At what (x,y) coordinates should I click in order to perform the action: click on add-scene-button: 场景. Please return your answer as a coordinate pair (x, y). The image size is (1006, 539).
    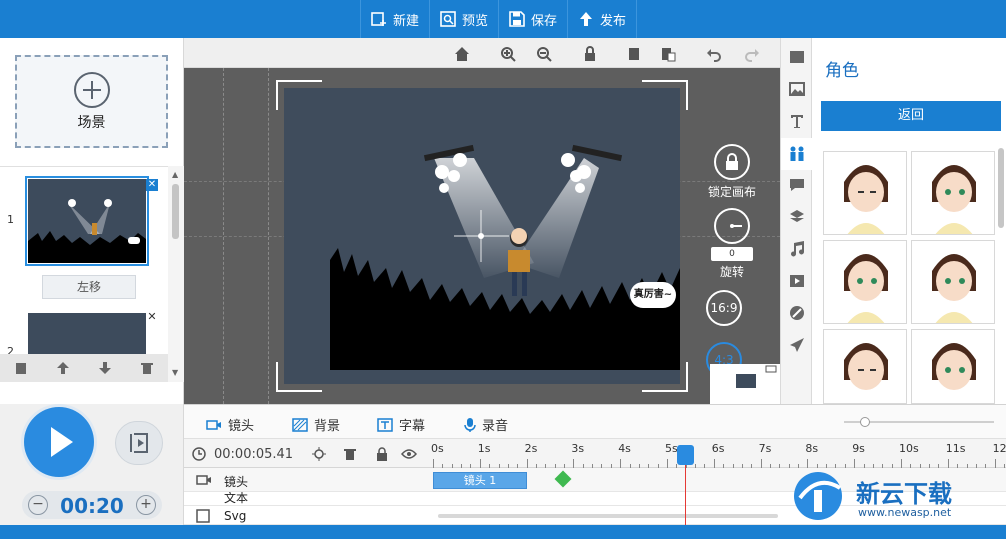
    Looking at the image, I should click on (91, 101).